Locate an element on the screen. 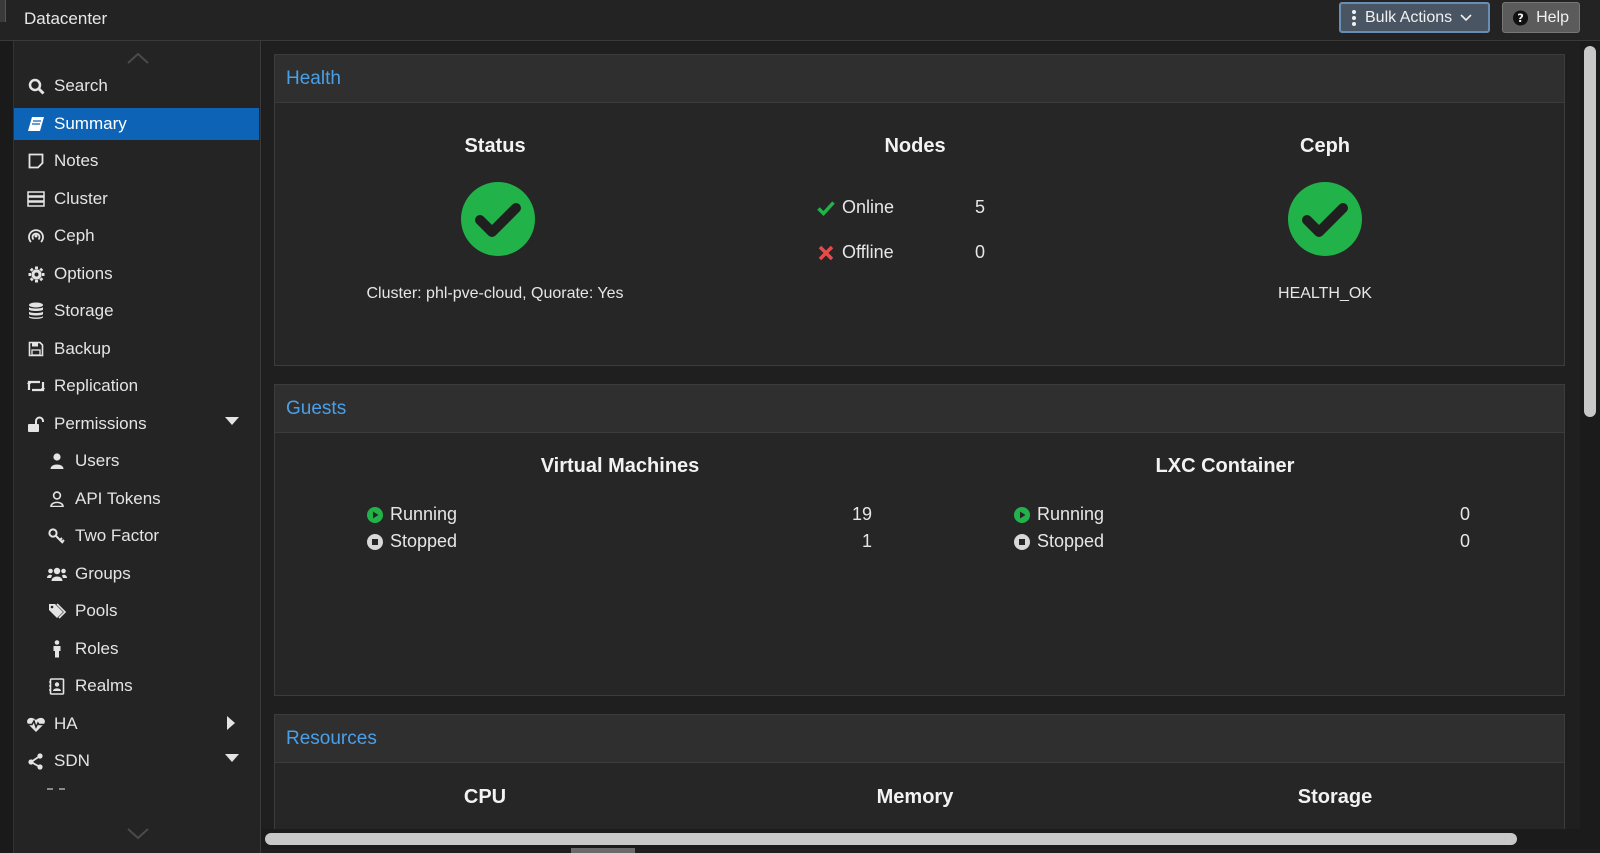 The image size is (1600, 853). sidebar-item-search: Search is located at coordinates (136, 86).